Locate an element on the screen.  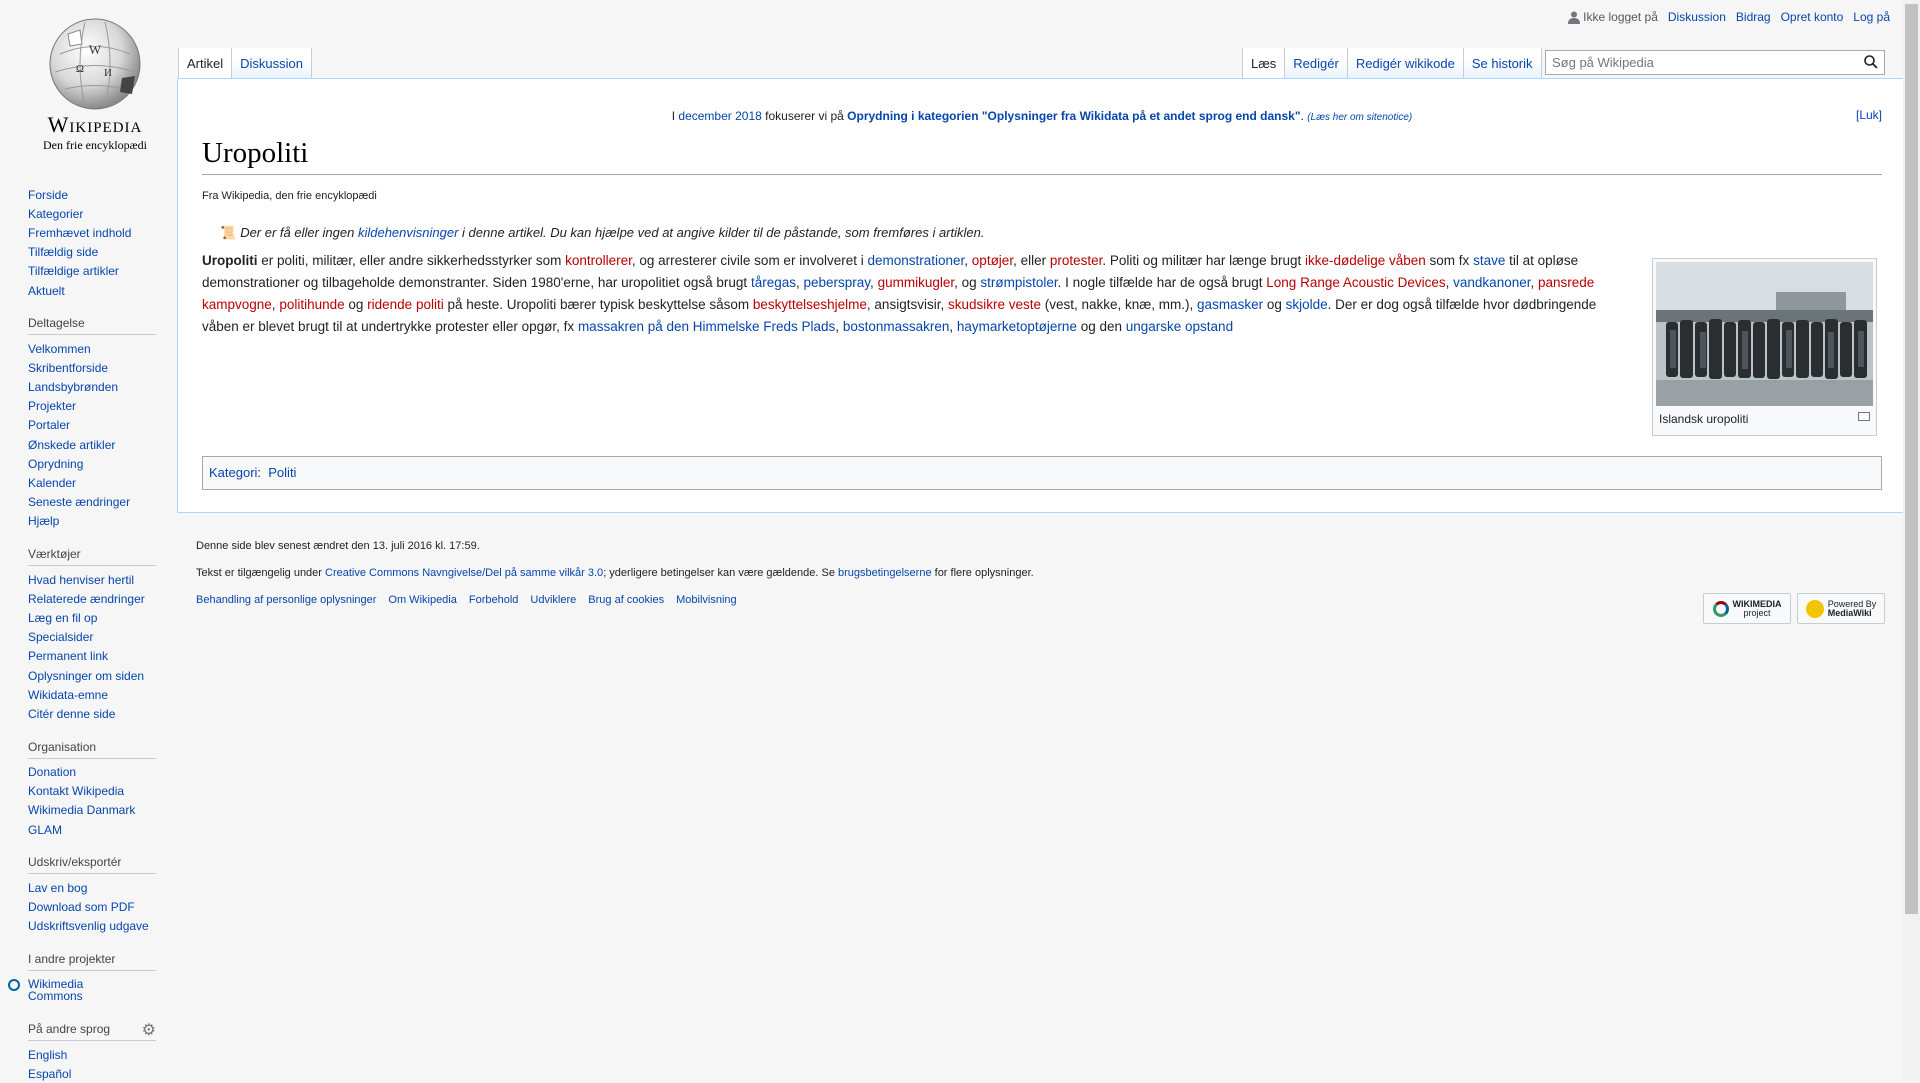
sidebar-item-oprydning: Oprydning is located at coordinates (55, 464).